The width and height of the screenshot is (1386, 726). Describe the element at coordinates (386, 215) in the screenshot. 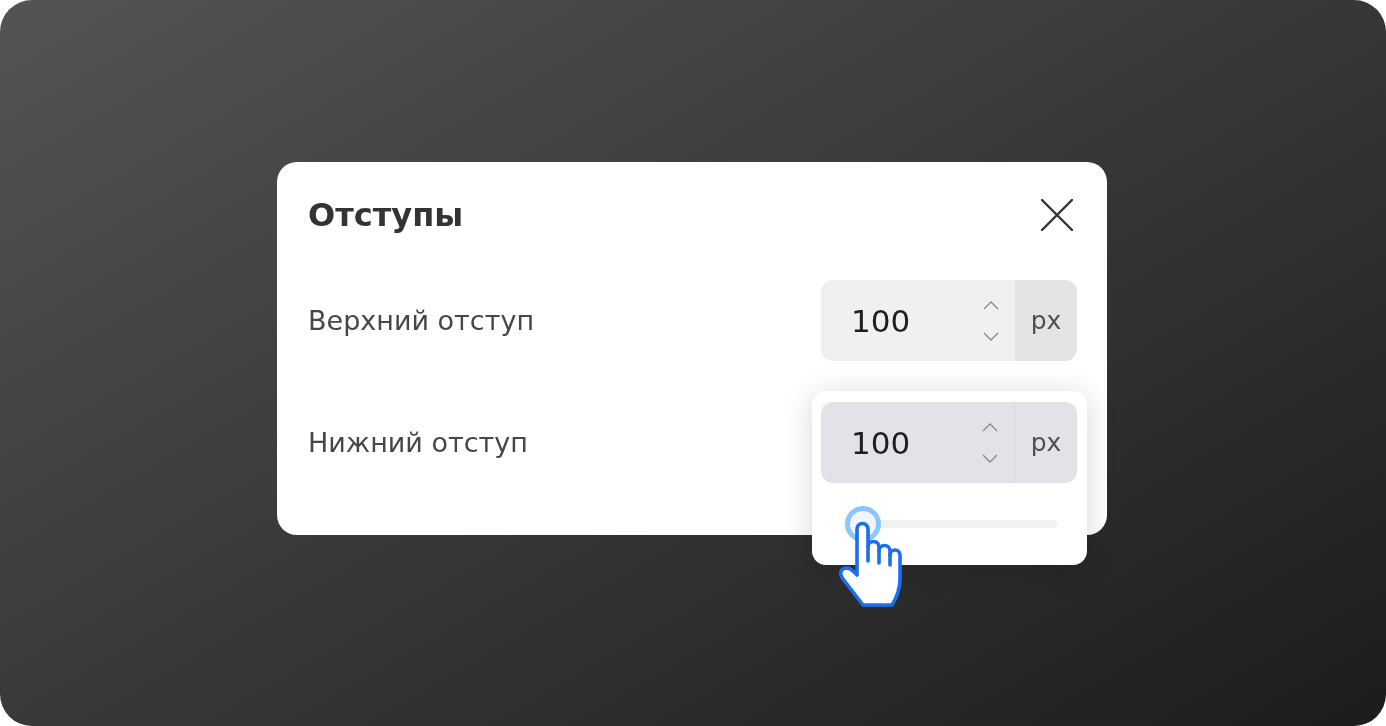

I see `dialog-title: Отступы` at that location.